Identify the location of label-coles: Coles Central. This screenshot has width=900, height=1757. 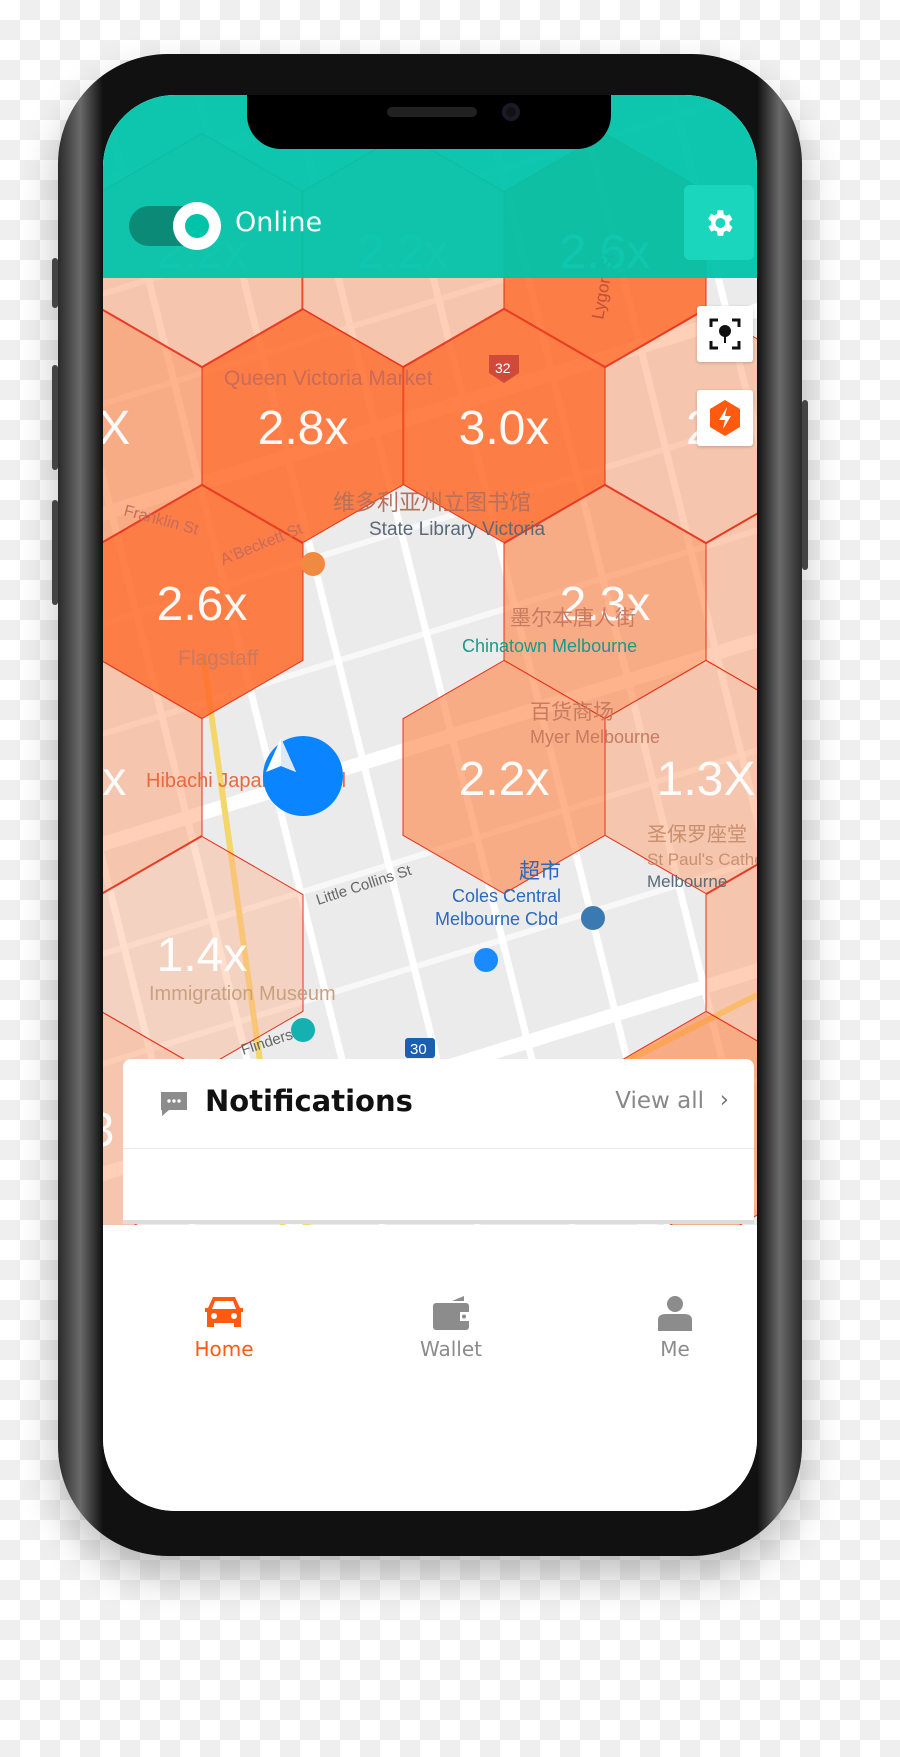
(506, 896).